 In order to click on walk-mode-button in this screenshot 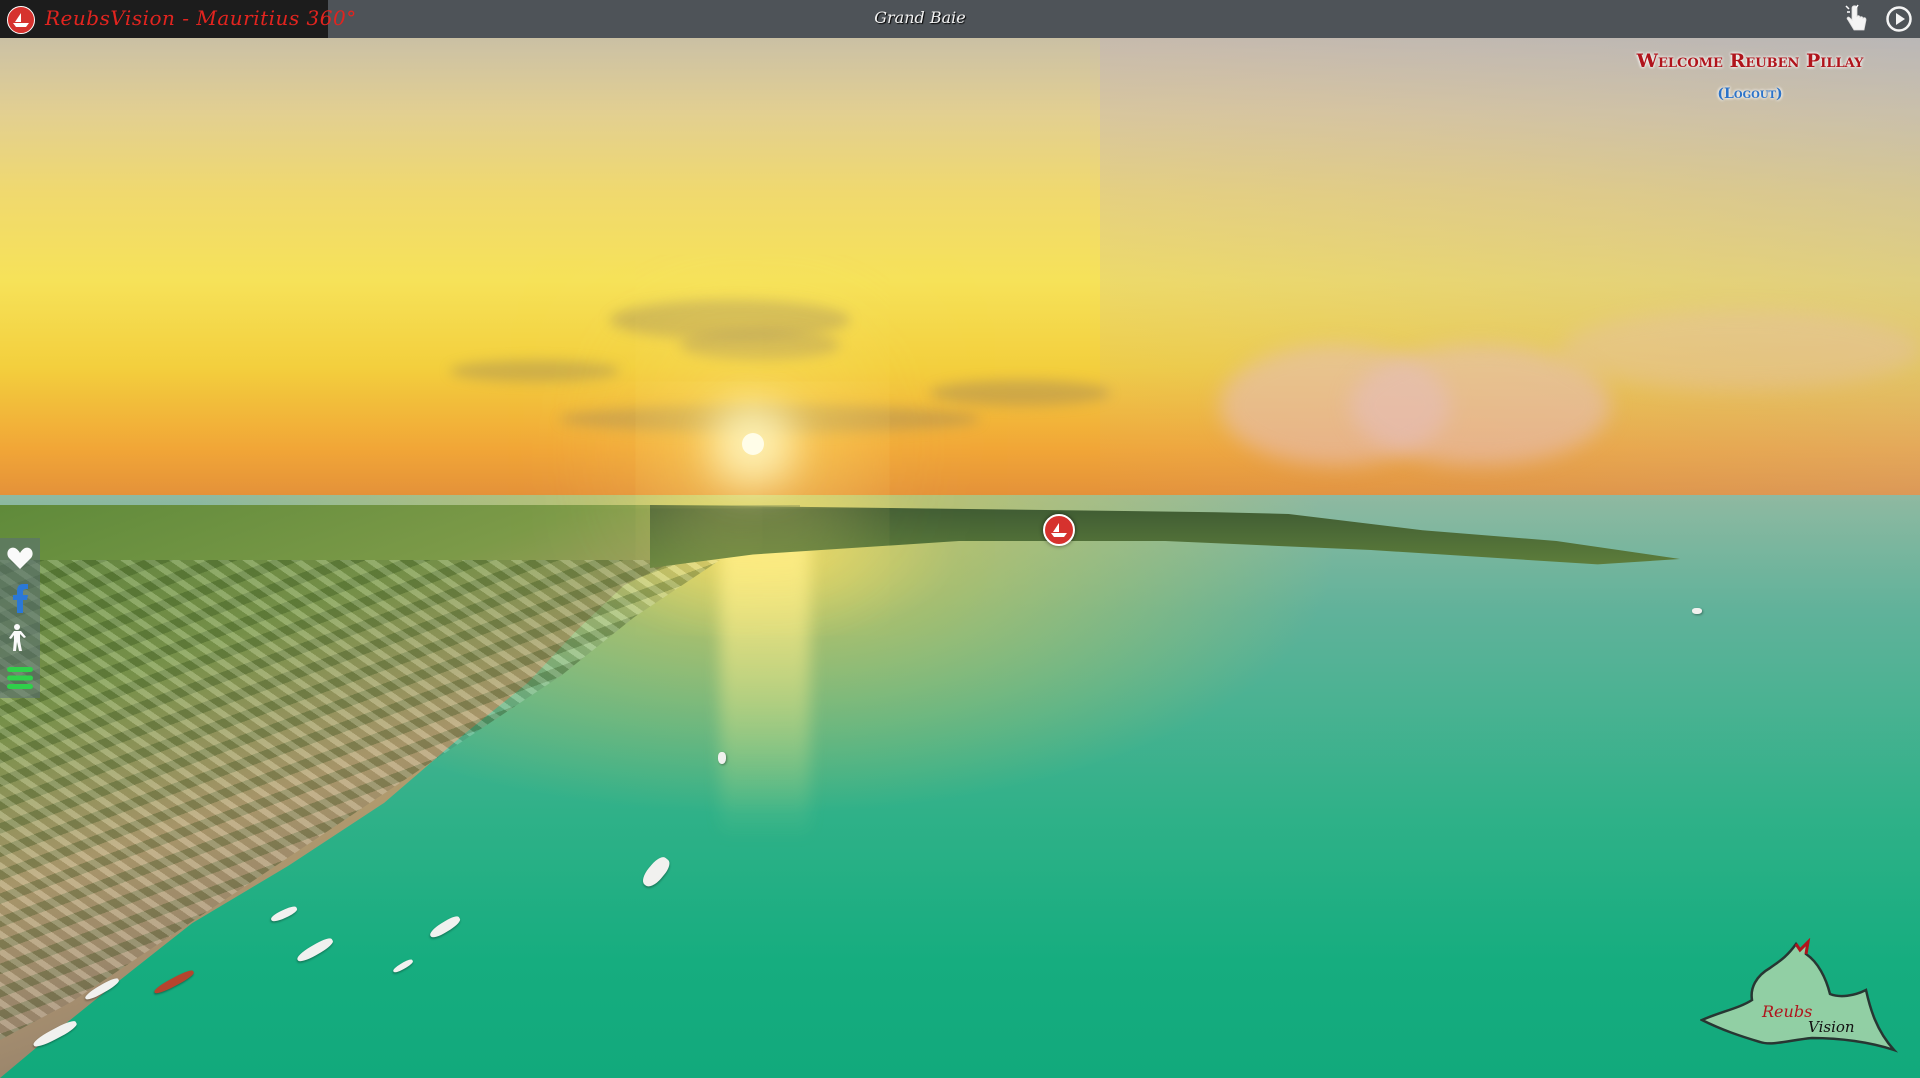, I will do `click(20, 638)`.